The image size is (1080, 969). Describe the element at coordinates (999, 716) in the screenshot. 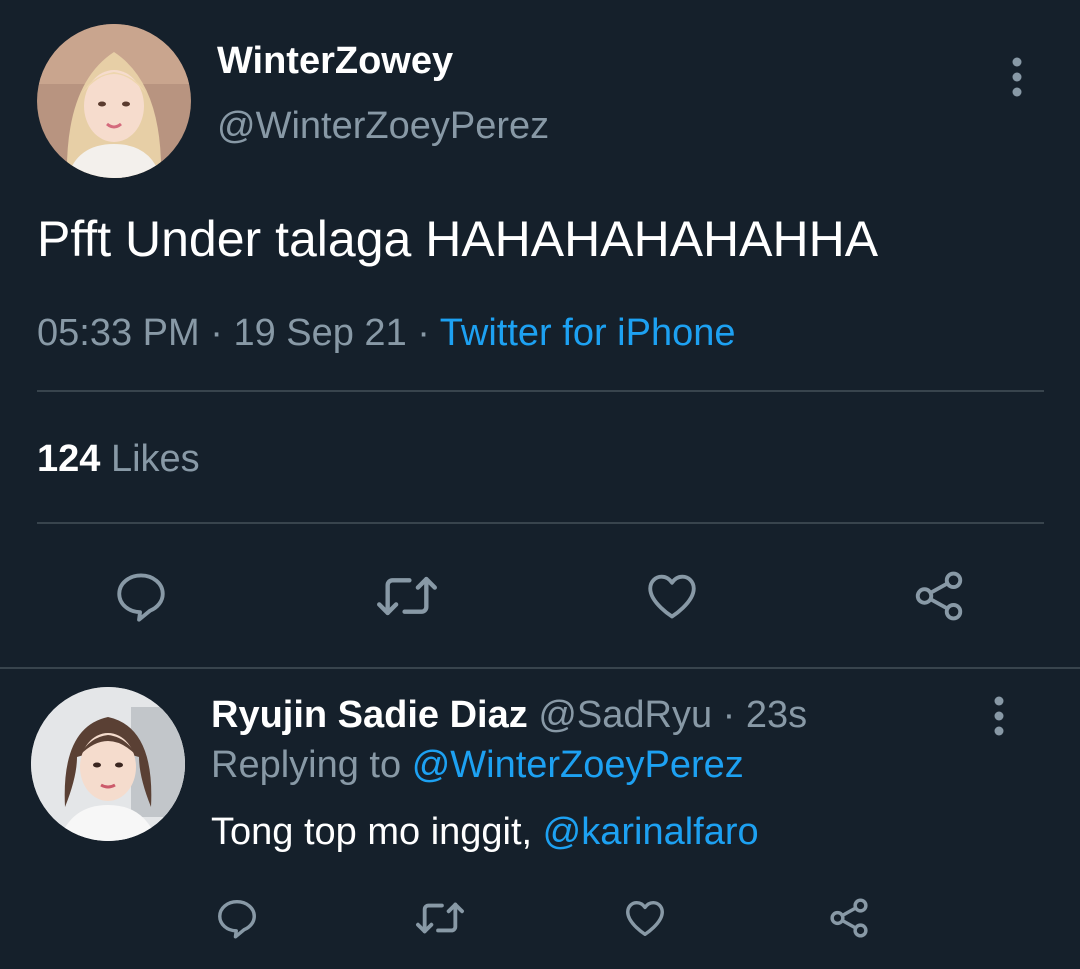

I see `reply-more-options-icon` at that location.